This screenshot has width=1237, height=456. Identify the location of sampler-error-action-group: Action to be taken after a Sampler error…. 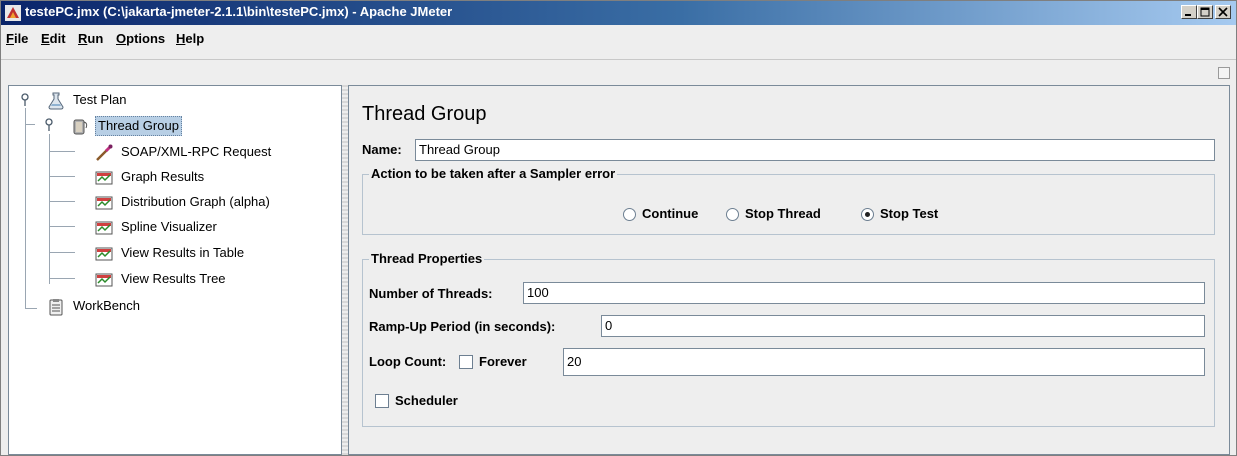
(788, 200).